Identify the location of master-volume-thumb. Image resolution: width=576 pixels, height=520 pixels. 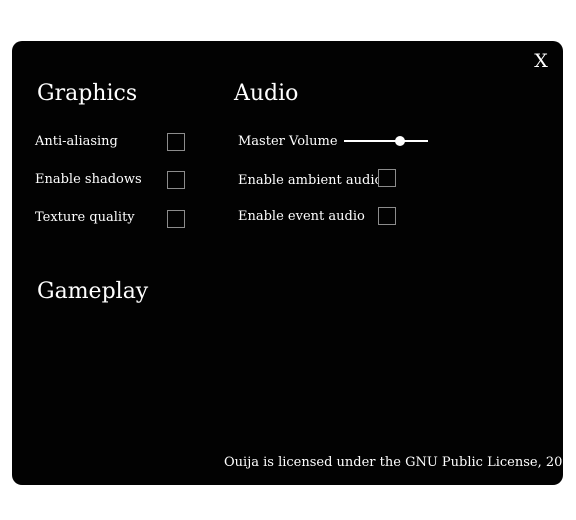
(400, 141).